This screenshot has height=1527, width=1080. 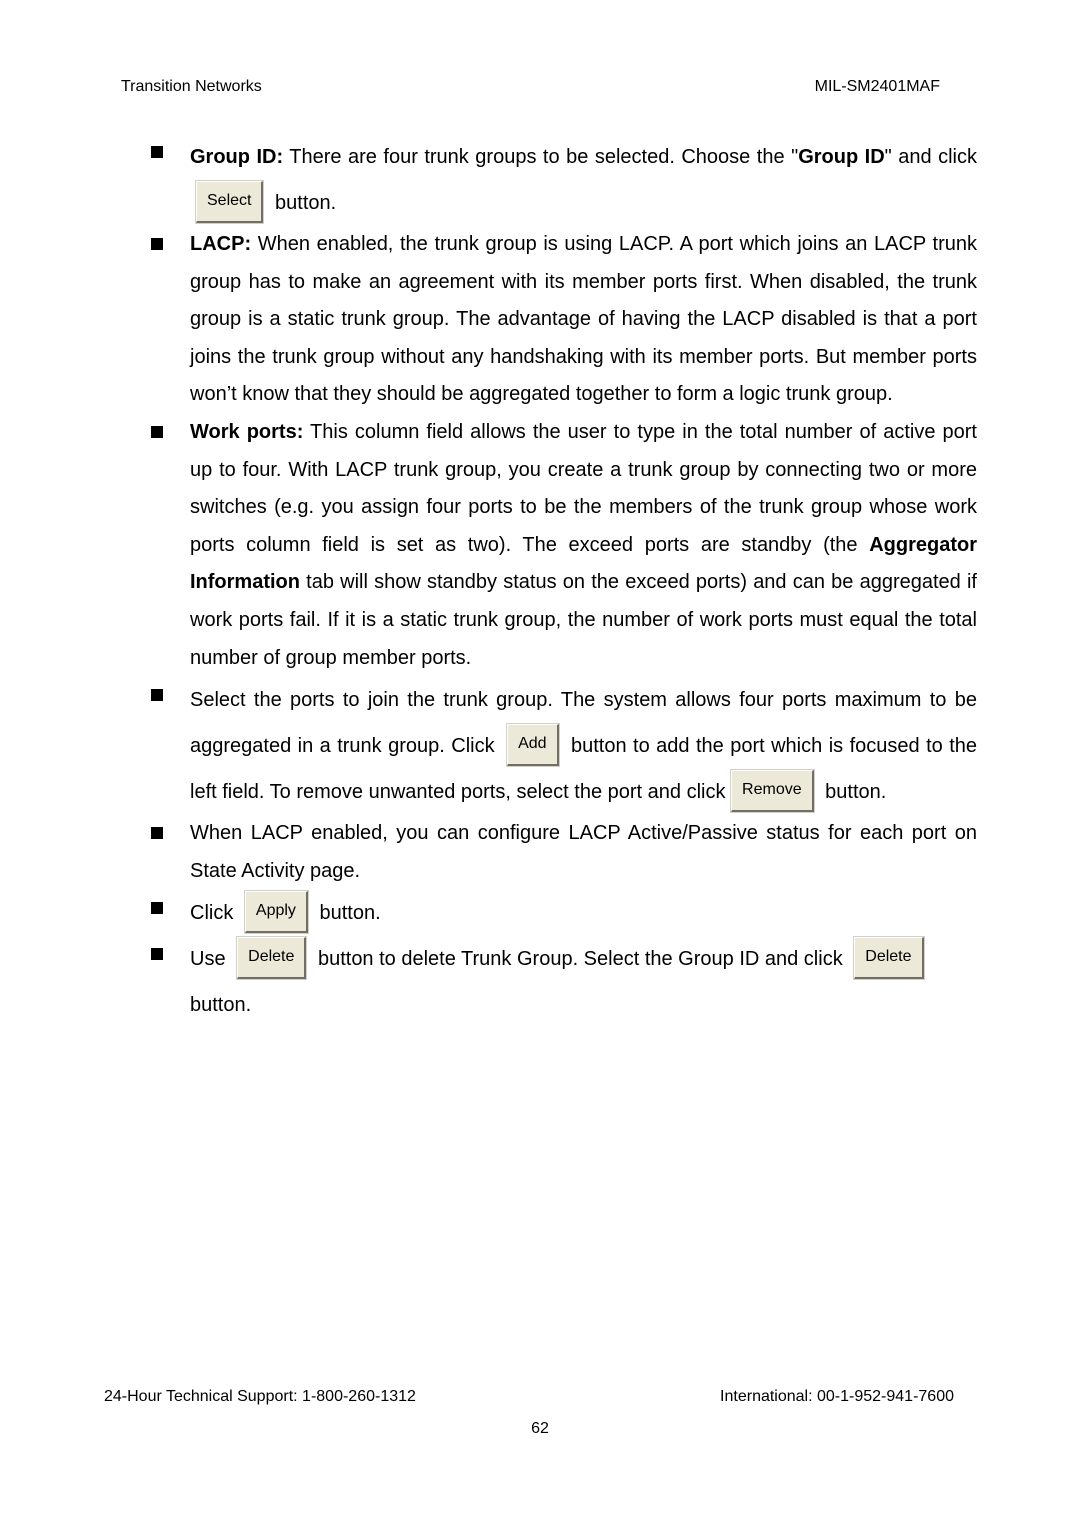 I want to click on footer-international: International: 00-1-952-941-7600, so click(x=837, y=1396).